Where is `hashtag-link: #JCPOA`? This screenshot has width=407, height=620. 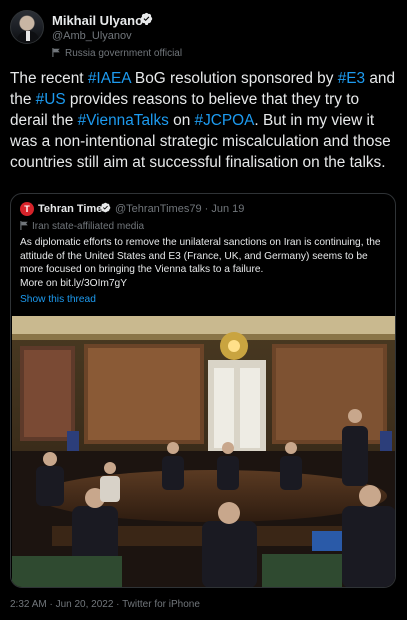
hashtag-link: #JCPOA is located at coordinates (225, 120).